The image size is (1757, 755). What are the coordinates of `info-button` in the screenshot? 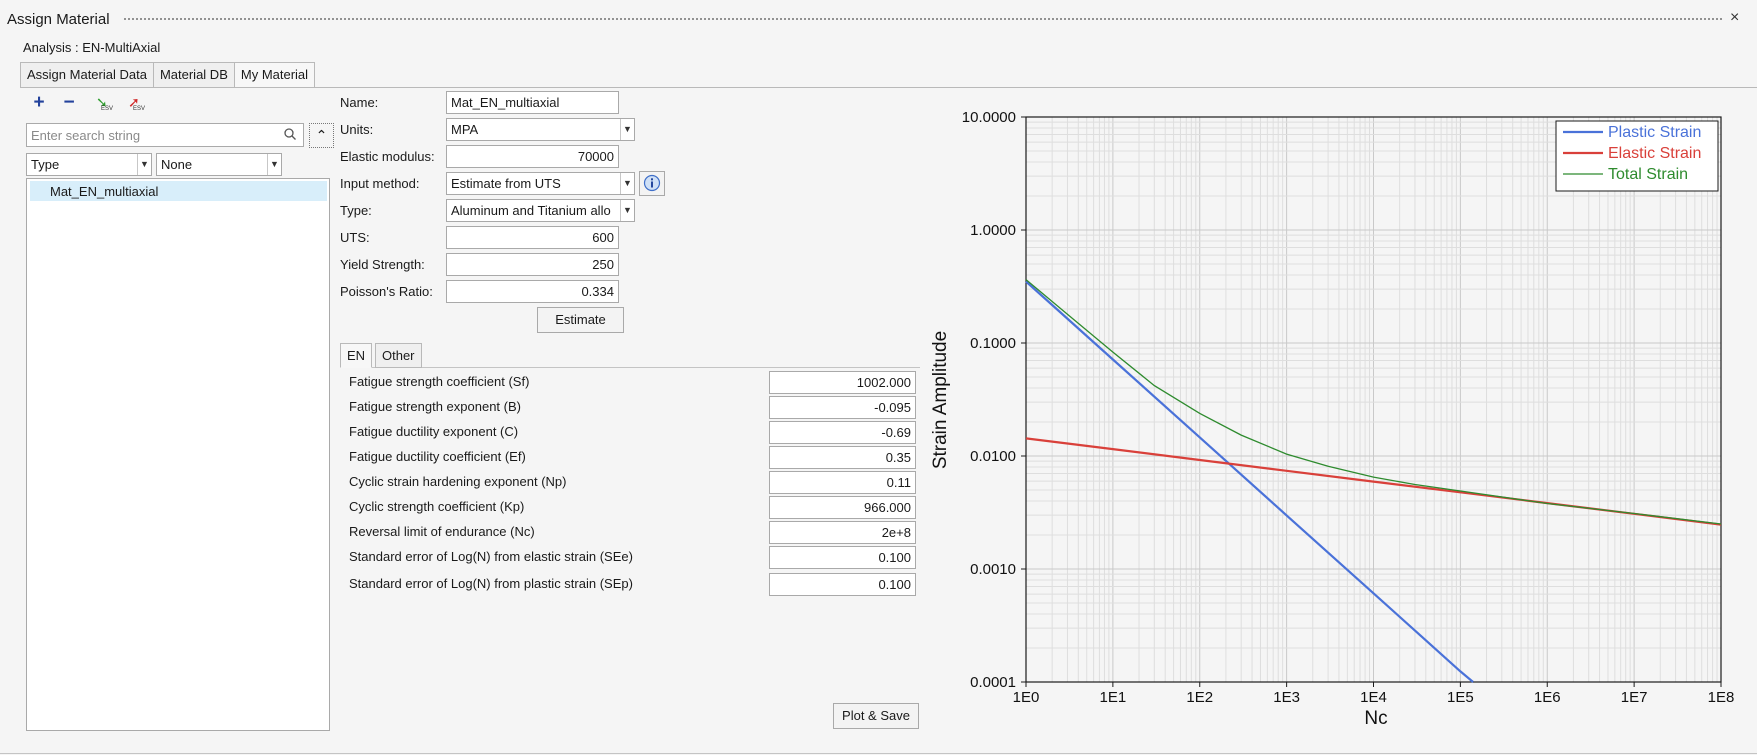 It's located at (652, 183).